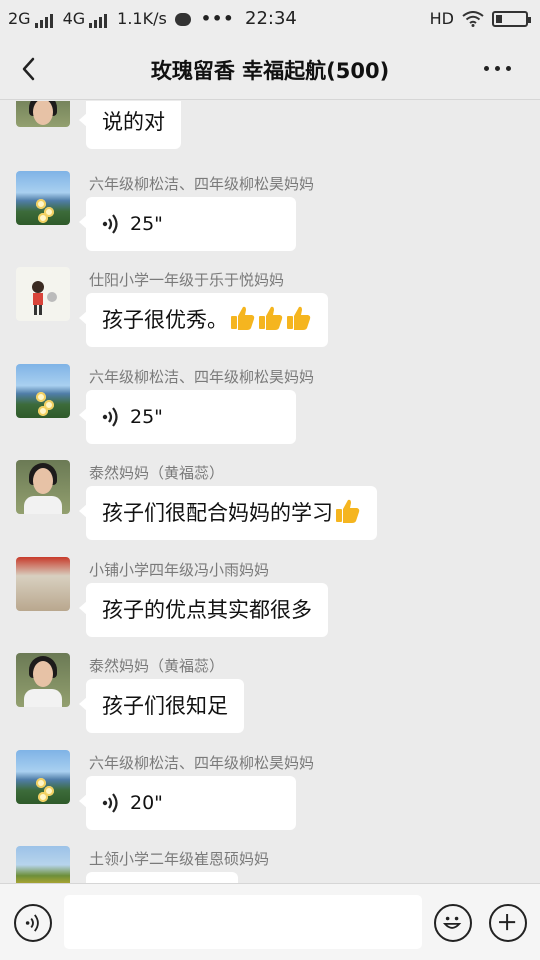 This screenshot has width=540, height=960. What do you see at coordinates (187, 803) in the screenshot?
I see `voice-message-bubble: 20"` at bounding box center [187, 803].